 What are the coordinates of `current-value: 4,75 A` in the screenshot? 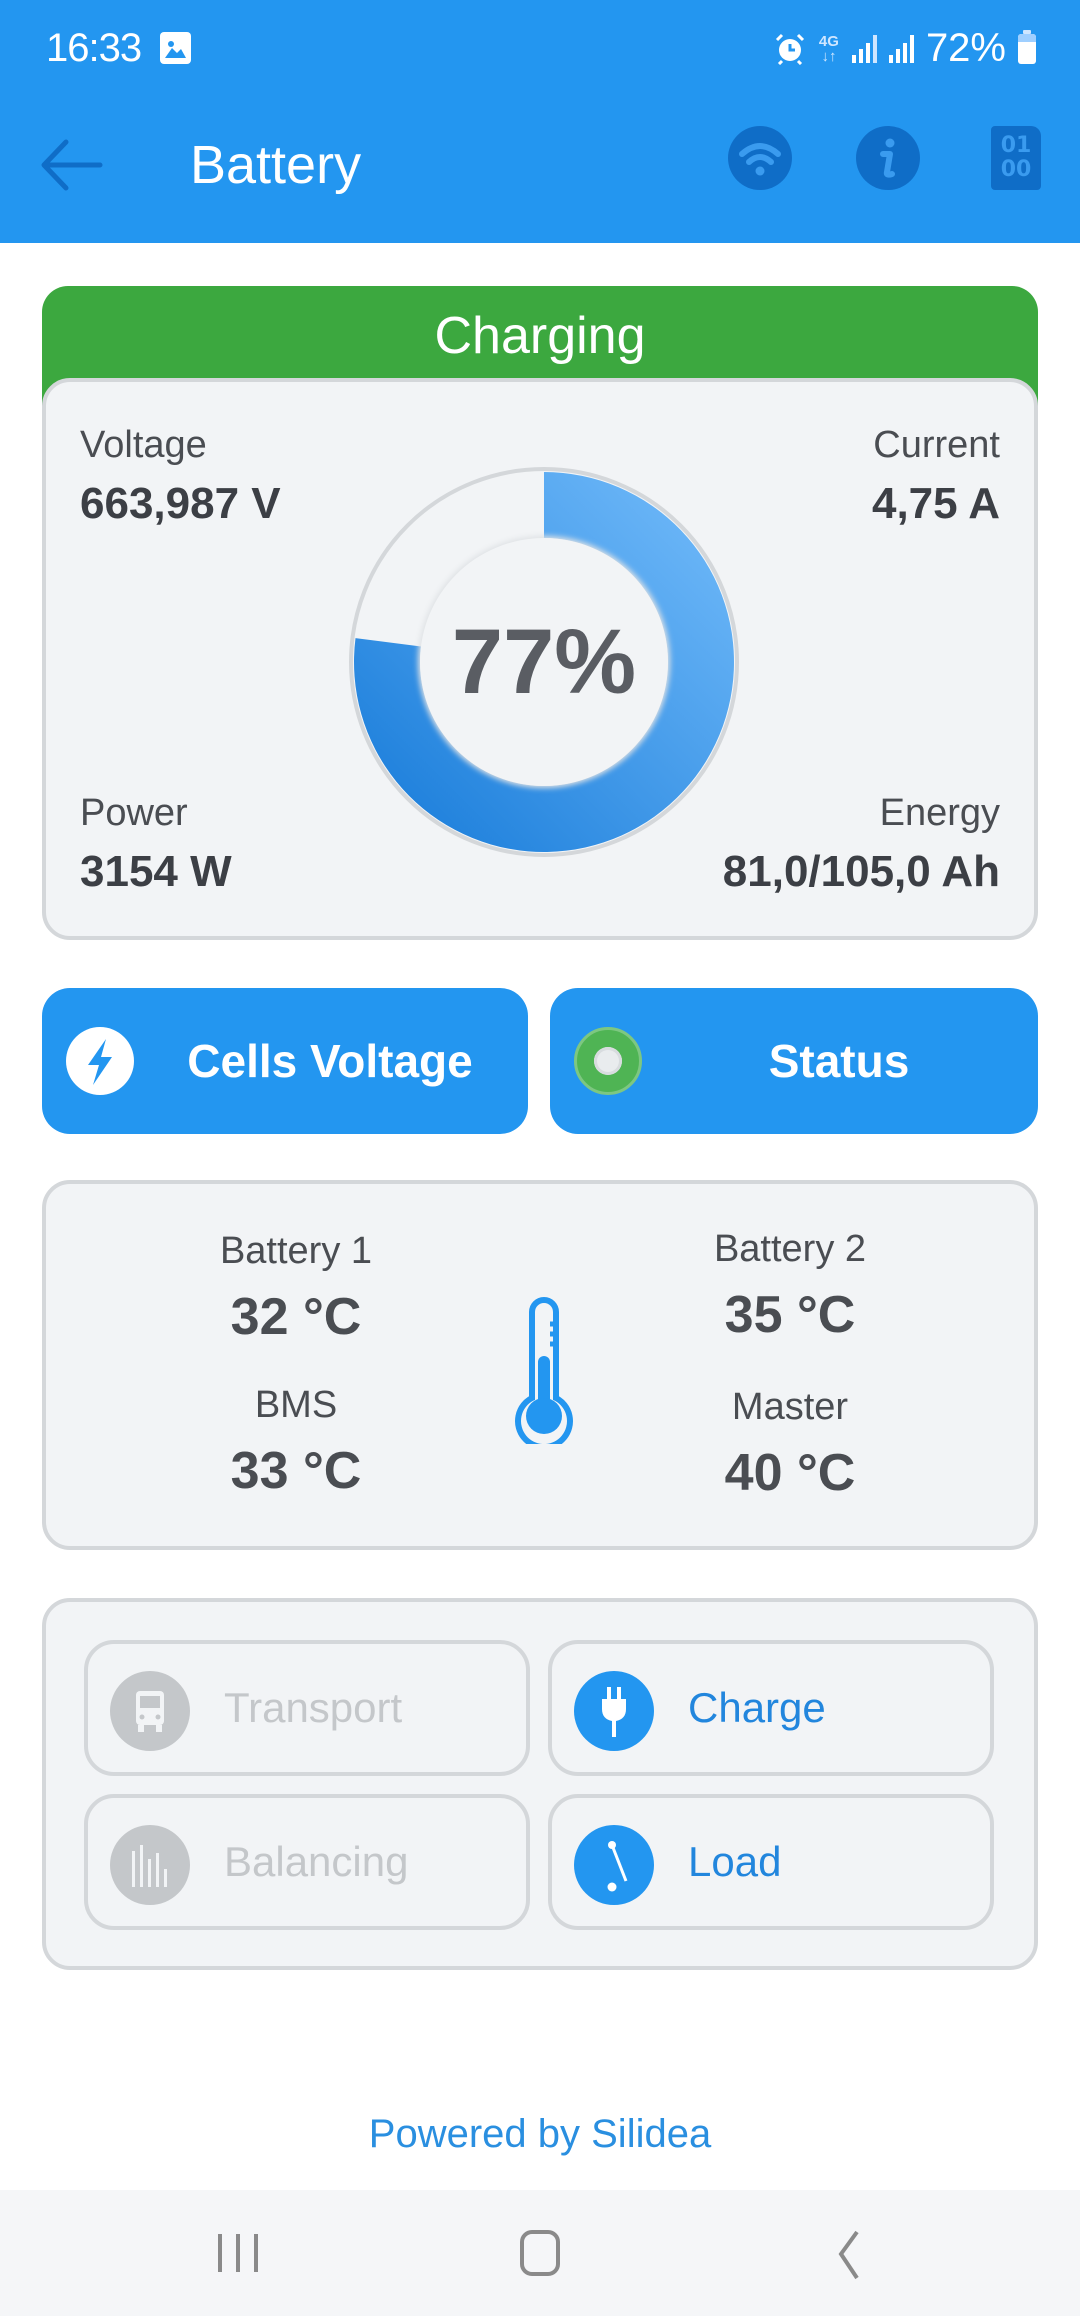 It's located at (935, 503).